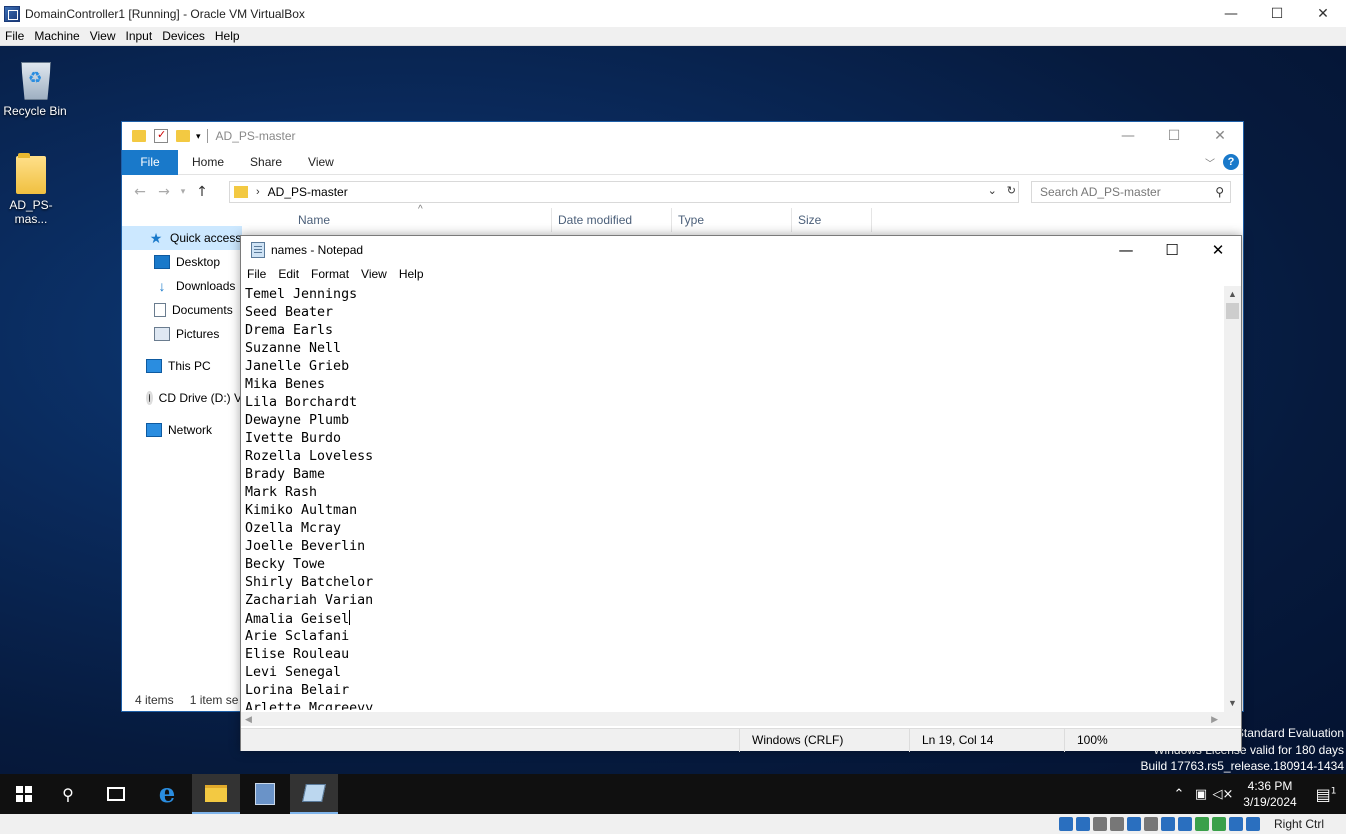 This screenshot has width=1346, height=834. Describe the element at coordinates (202, 310) in the screenshot. I see `sidebar-item-label: Documents` at that location.